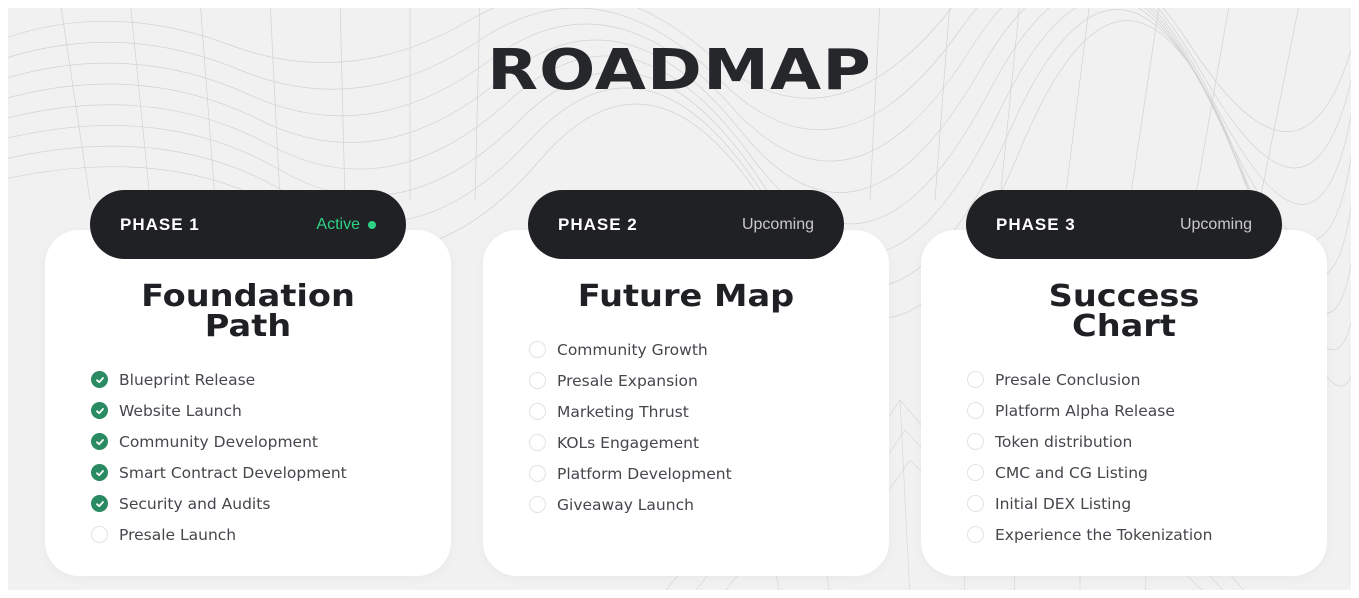 This screenshot has width=1359, height=598. I want to click on milestone-item: Community Development, so click(219, 441).